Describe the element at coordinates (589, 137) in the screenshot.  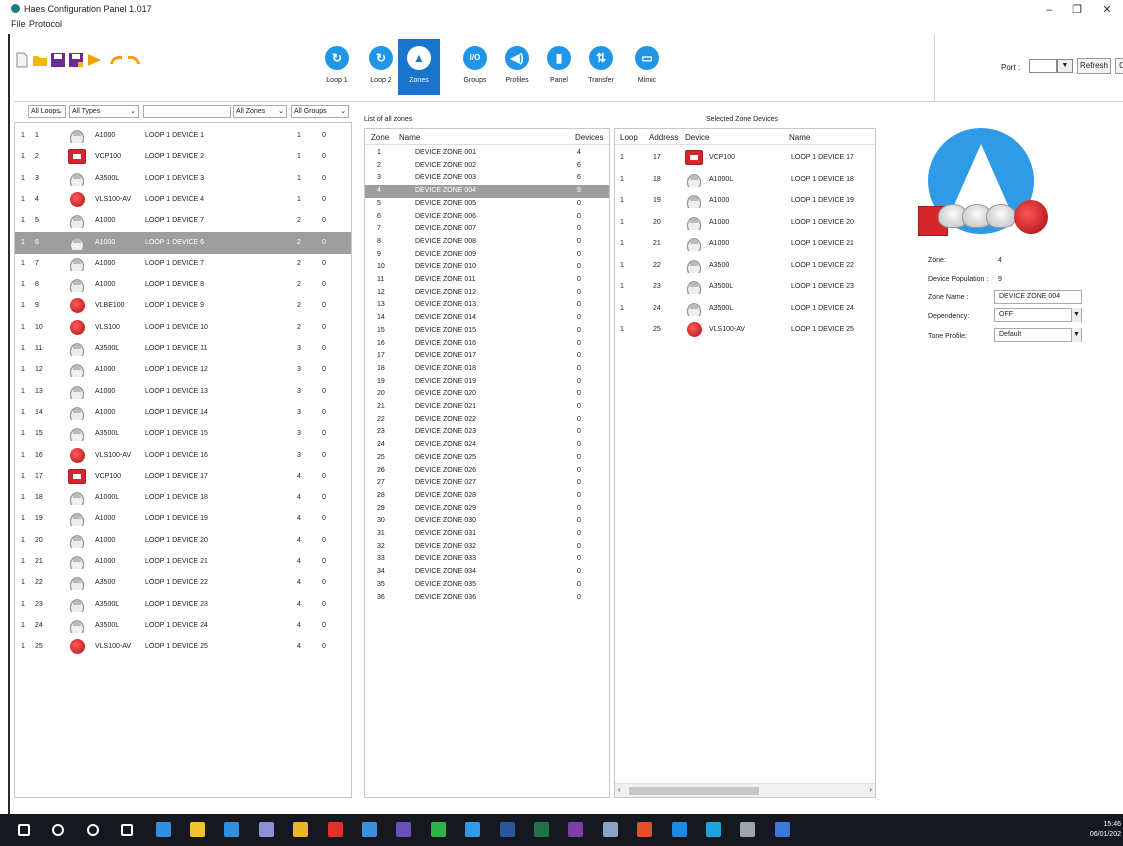
I see `devices-column-header: Devices` at that location.